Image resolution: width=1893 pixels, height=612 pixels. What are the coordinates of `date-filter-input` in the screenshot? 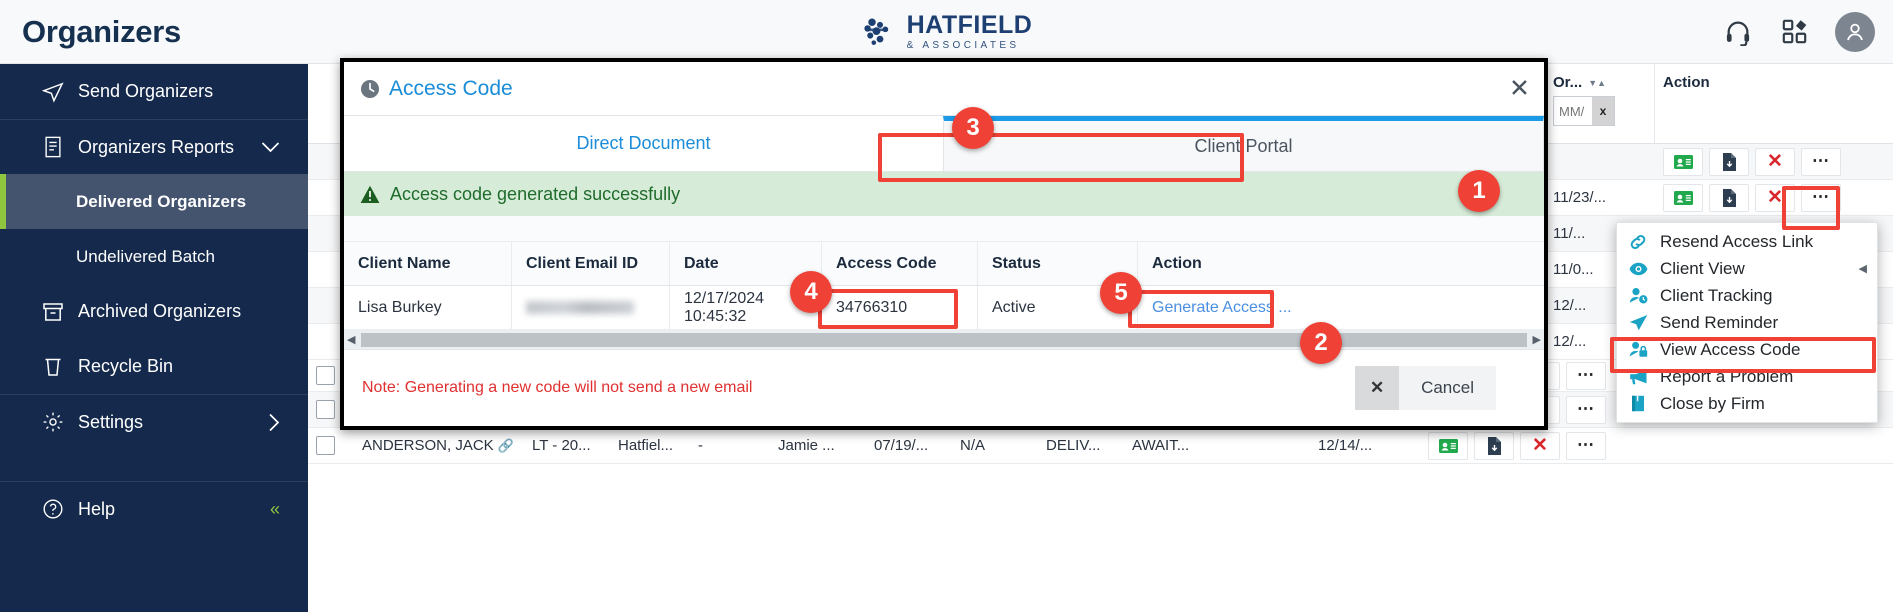 It's located at (1573, 111).